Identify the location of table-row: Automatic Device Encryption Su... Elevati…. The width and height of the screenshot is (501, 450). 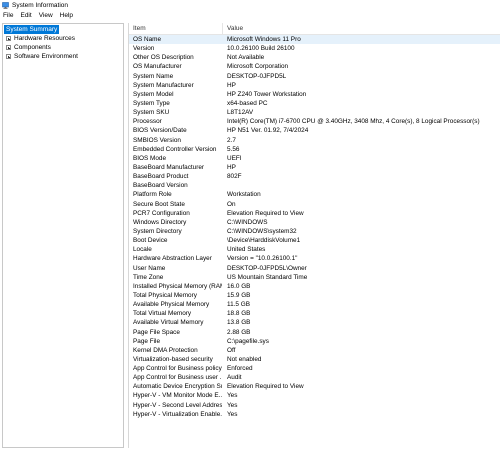
(314, 386).